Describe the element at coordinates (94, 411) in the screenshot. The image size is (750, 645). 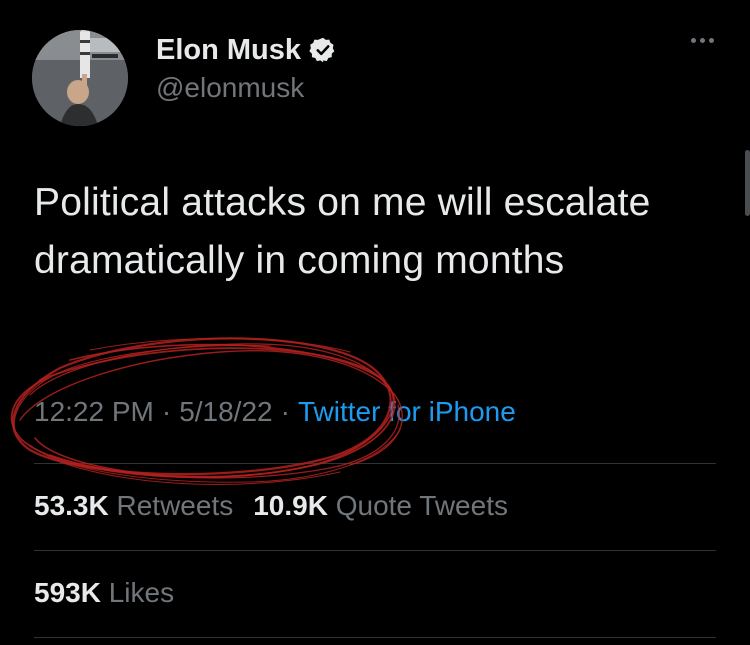
I see `tweet-time: 12:22 PM` at that location.